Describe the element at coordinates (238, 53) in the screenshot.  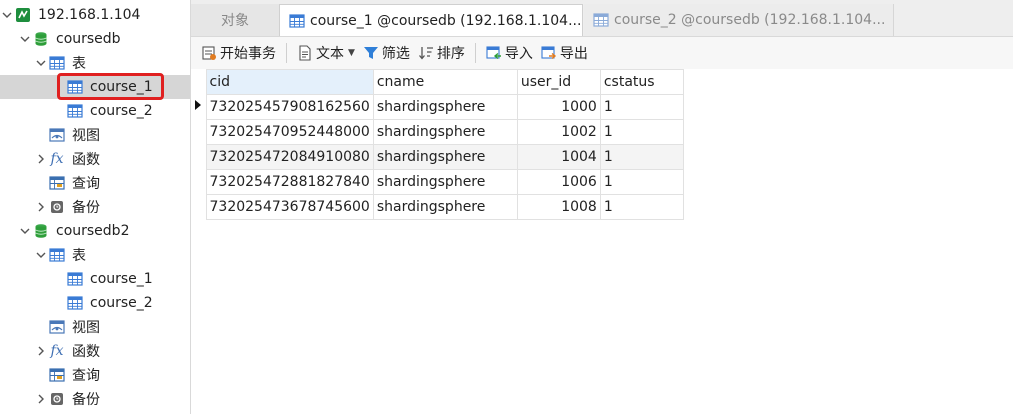
I see `begin-transaction-button: 开始事务` at that location.